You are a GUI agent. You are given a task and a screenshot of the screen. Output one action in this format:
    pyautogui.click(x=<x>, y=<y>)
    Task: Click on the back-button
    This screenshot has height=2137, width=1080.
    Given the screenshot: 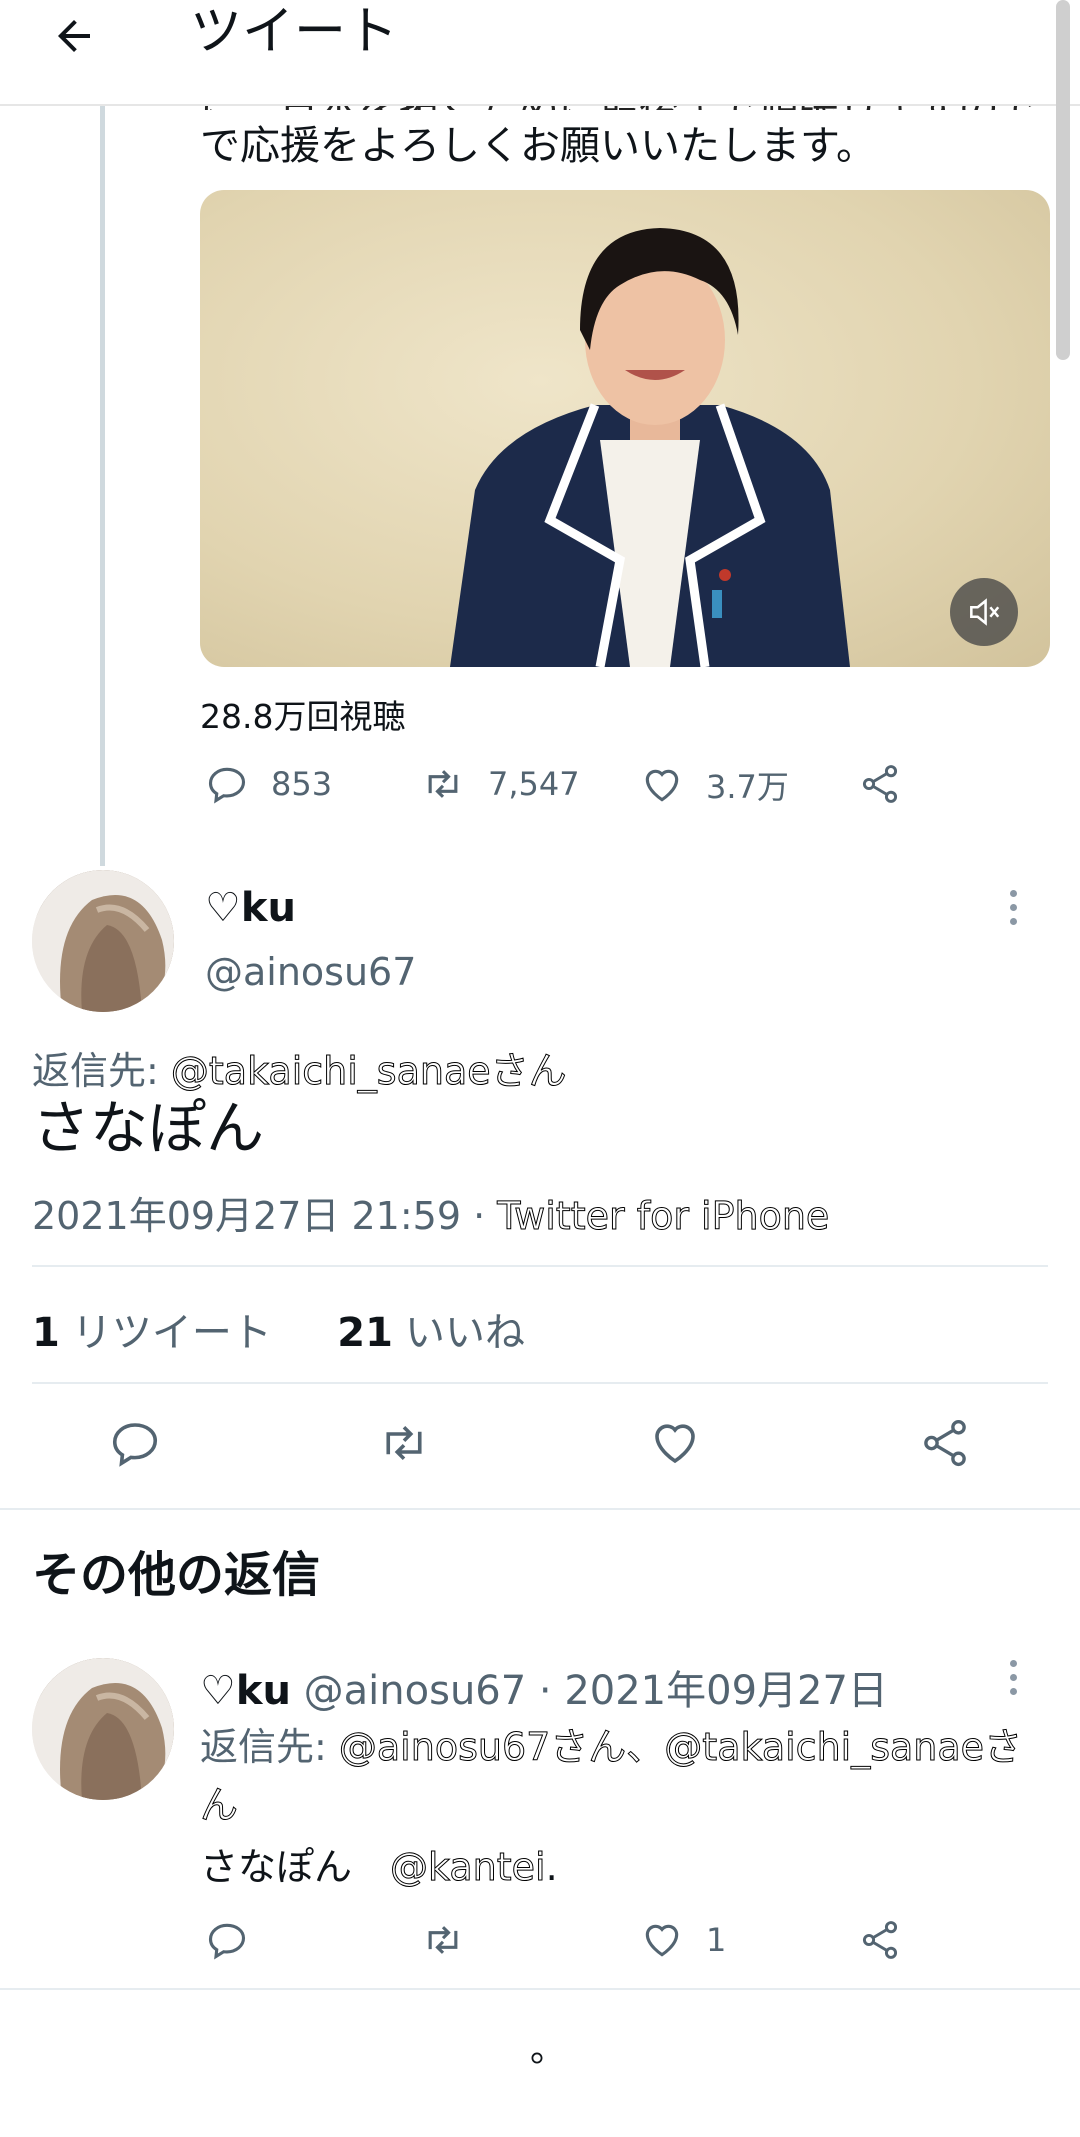 What is the action you would take?
    pyautogui.click(x=74, y=36)
    